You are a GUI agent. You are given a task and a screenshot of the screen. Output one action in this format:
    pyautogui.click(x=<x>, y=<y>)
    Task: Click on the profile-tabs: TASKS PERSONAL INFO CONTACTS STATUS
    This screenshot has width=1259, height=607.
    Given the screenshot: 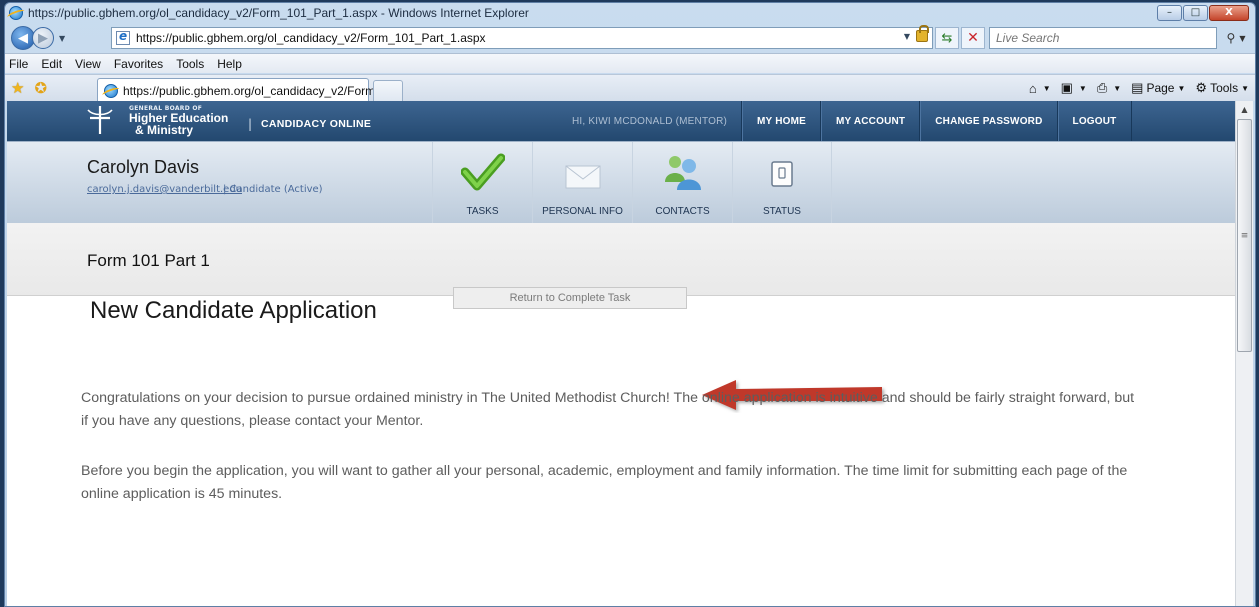 What is the action you would take?
    pyautogui.click(x=632, y=183)
    